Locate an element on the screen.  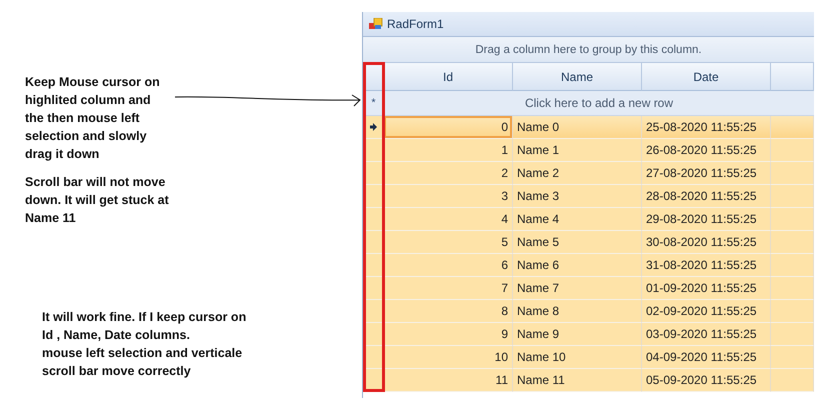
table-cell: 30-08-2020 11:55:25 is located at coordinates (706, 242).